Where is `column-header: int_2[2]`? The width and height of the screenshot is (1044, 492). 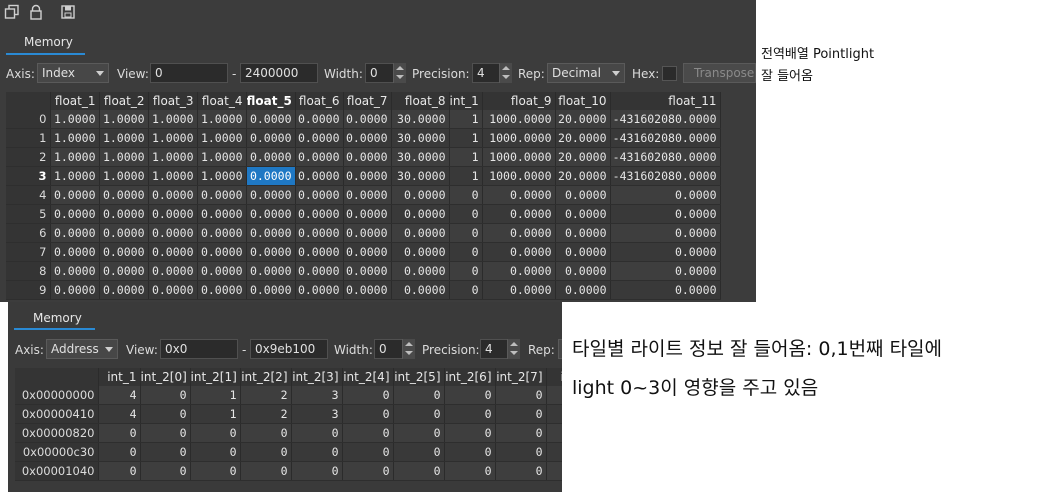 column-header: int_2[2] is located at coordinates (266, 377).